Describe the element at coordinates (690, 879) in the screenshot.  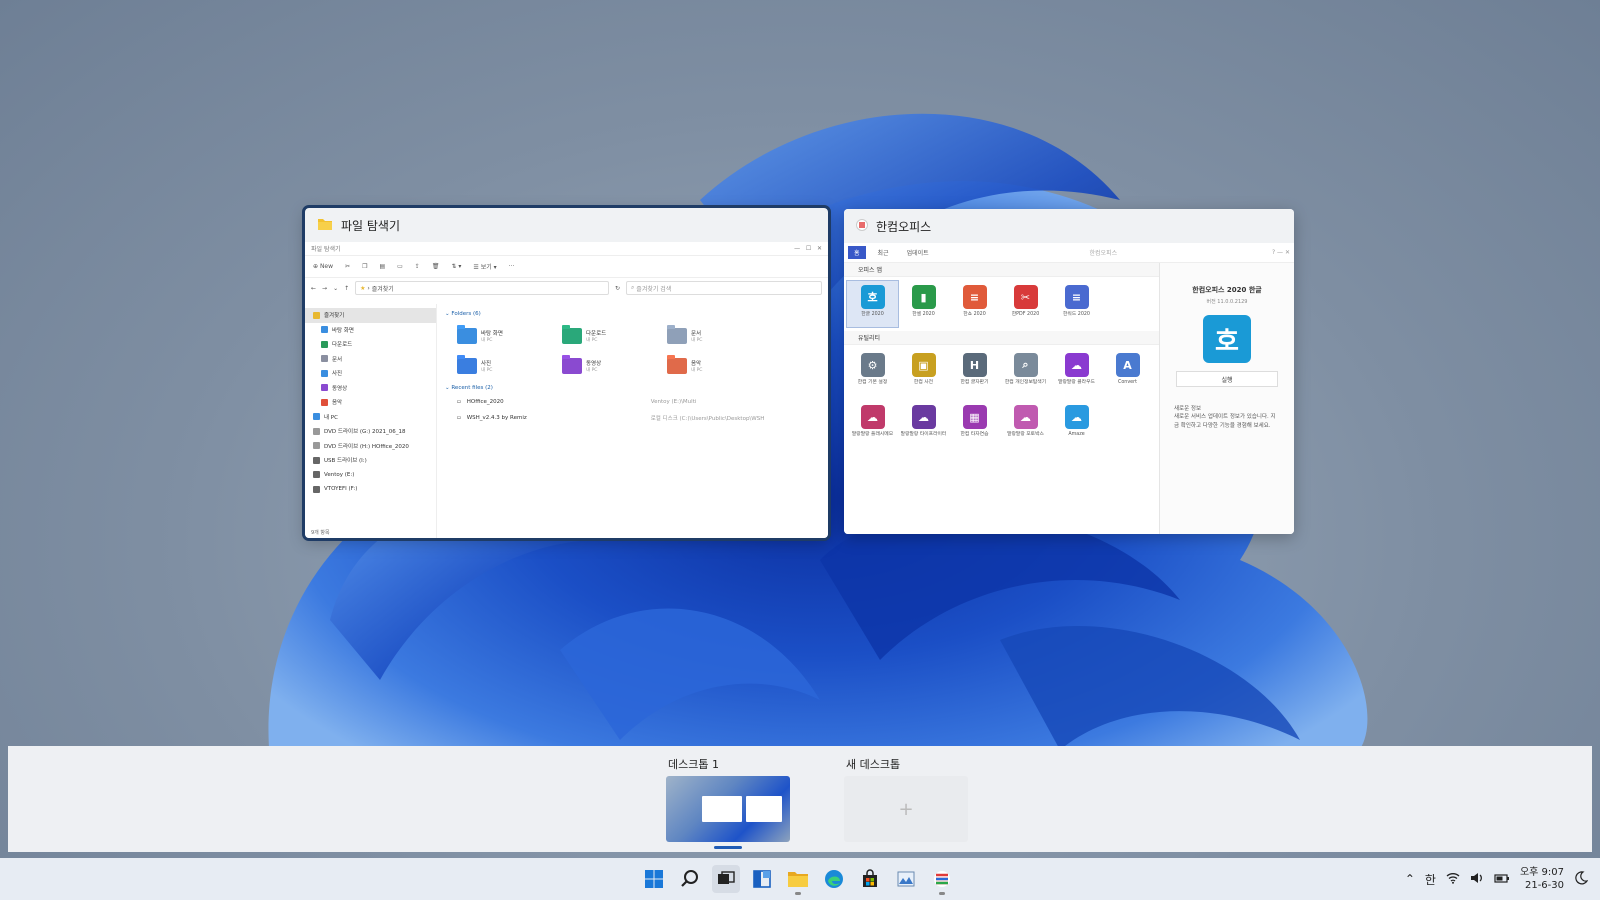
I see `search-button` at that location.